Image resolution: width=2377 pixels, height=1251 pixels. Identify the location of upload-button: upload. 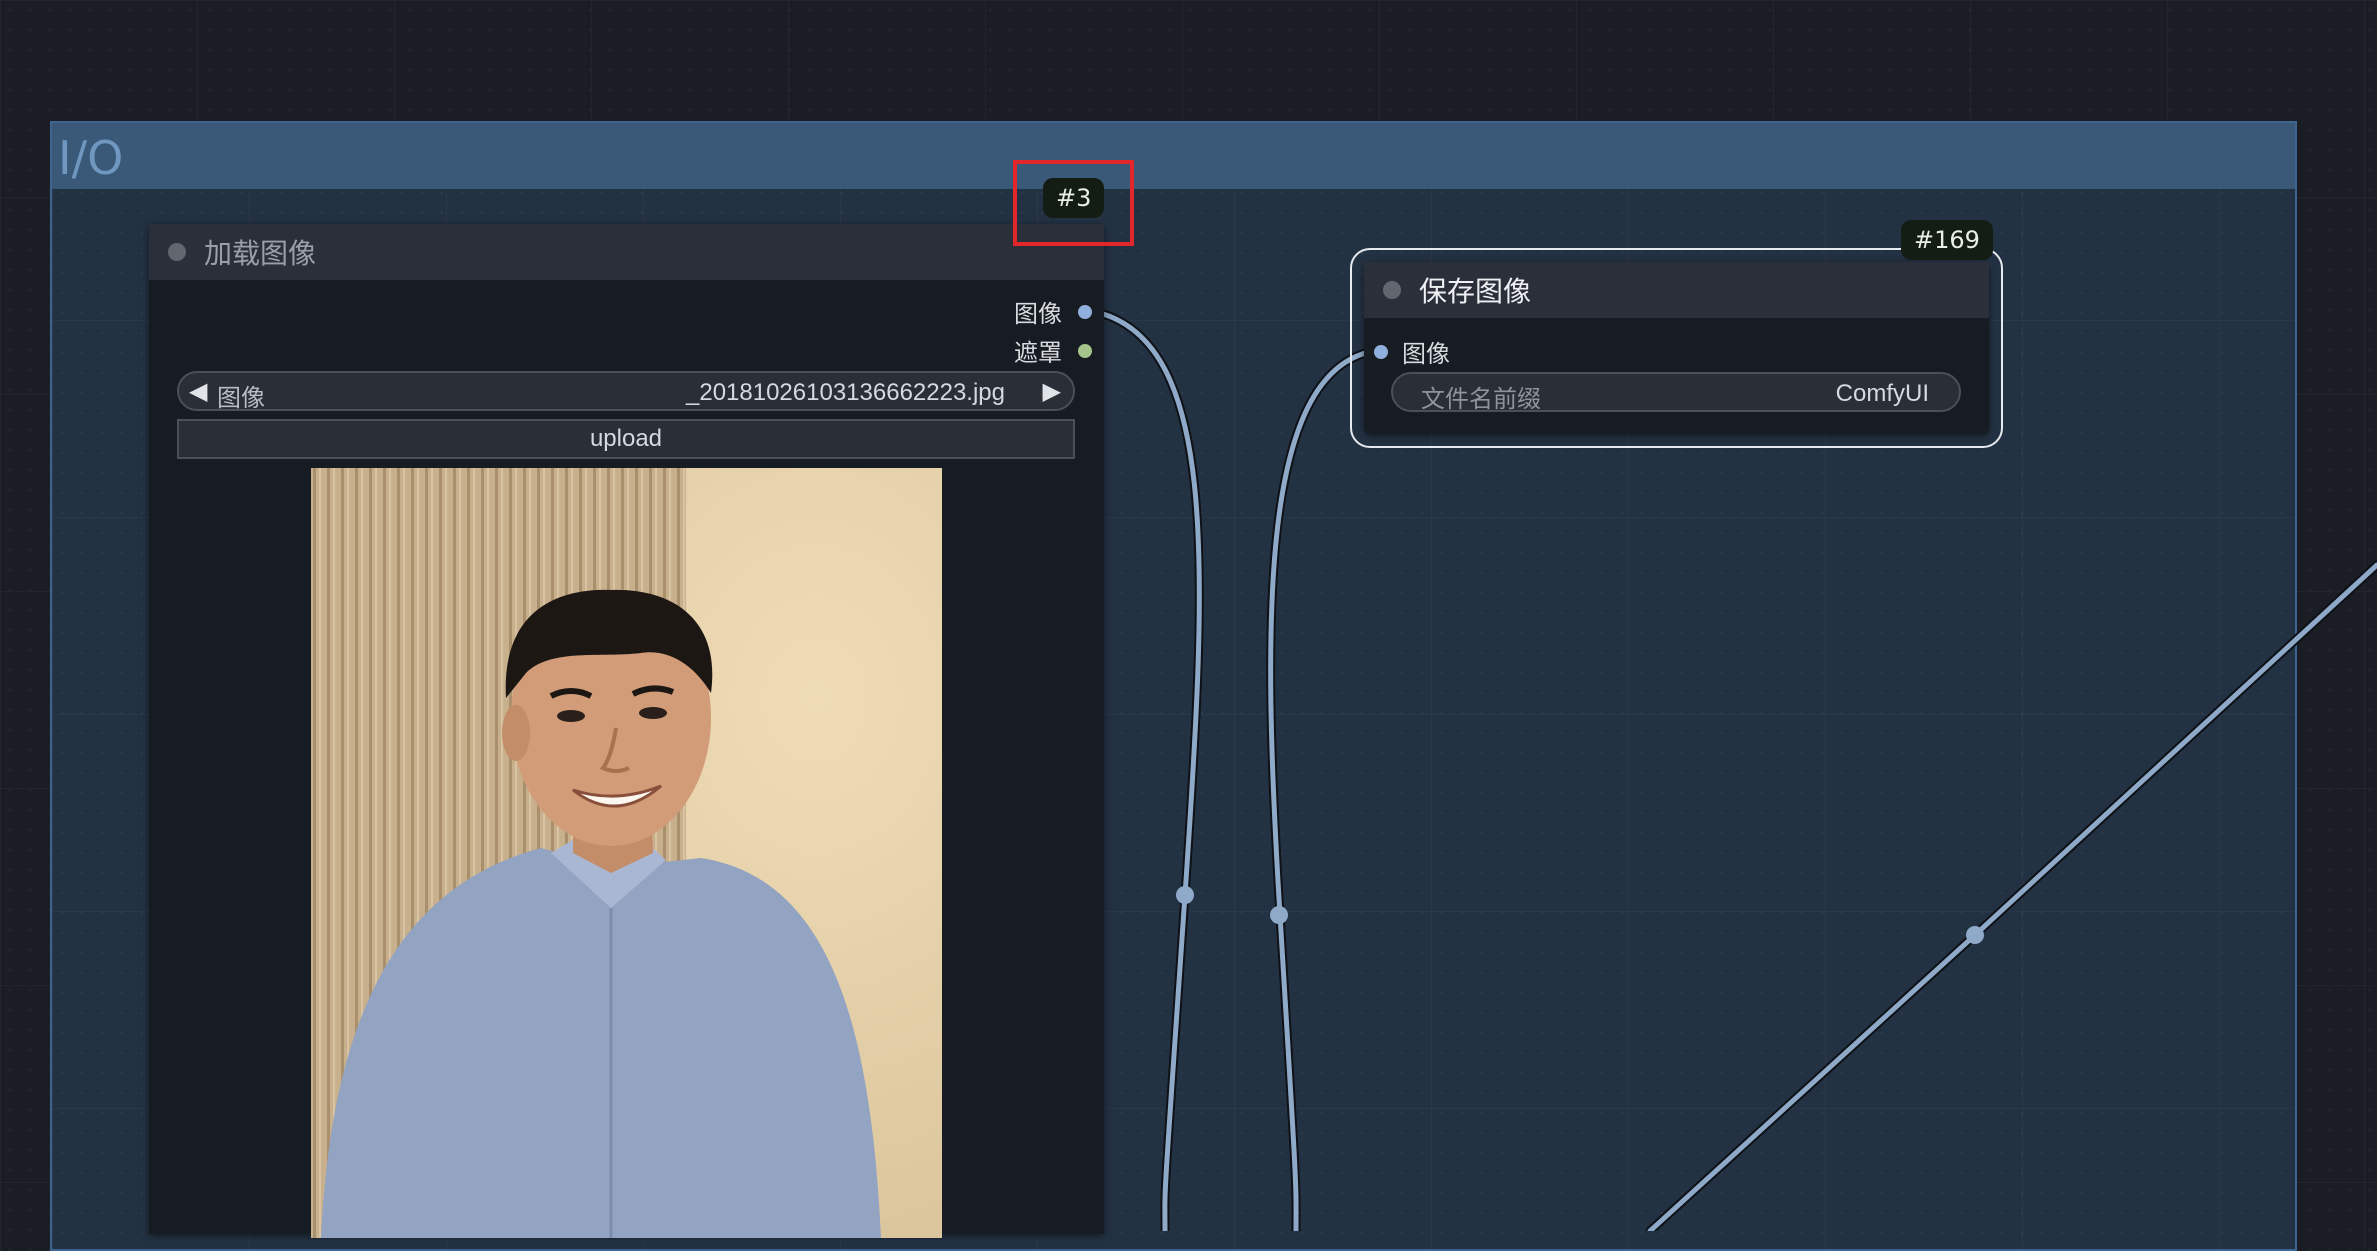
(626, 439).